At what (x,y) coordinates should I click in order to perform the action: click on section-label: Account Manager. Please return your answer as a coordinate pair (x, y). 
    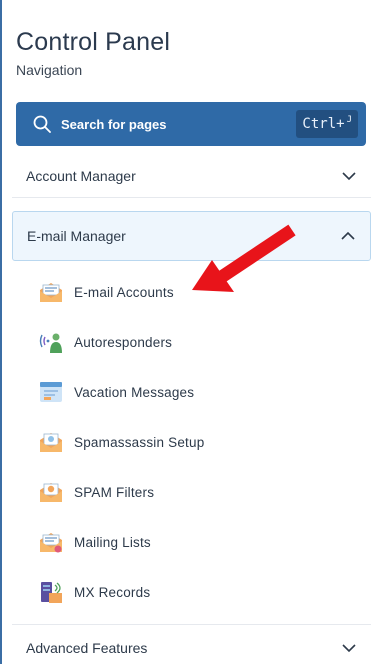
    Looking at the image, I should click on (81, 176).